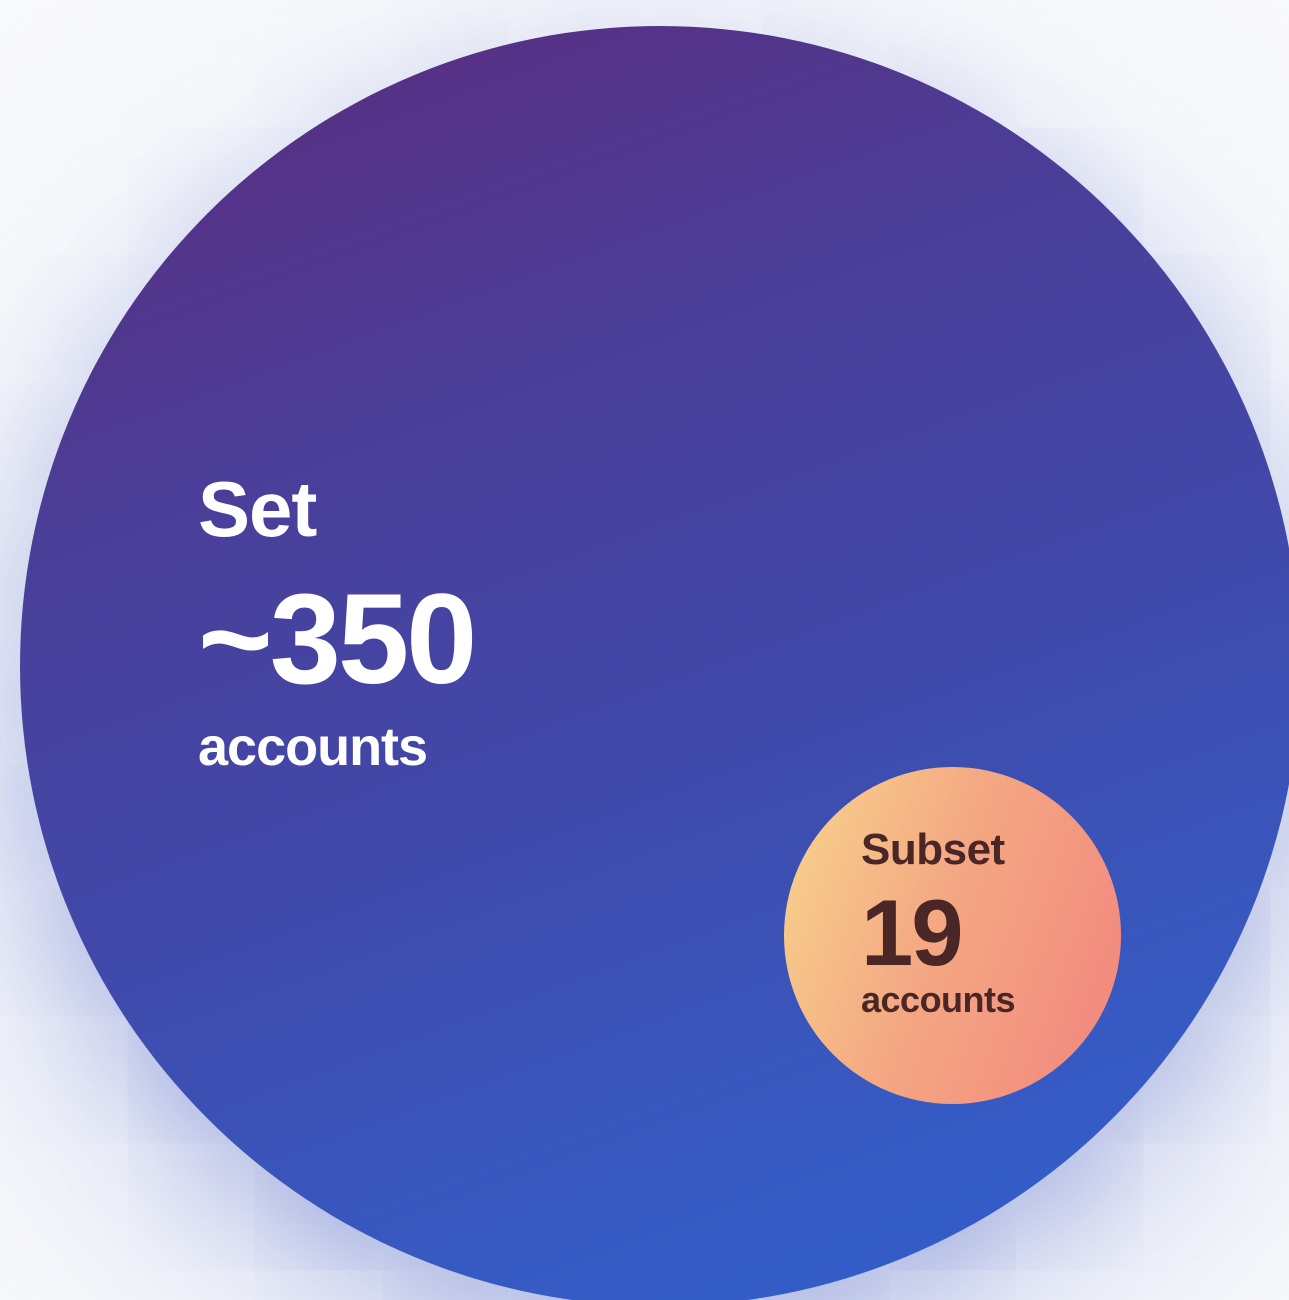 The image size is (1289, 1300). I want to click on set-title: Set, so click(257, 509).